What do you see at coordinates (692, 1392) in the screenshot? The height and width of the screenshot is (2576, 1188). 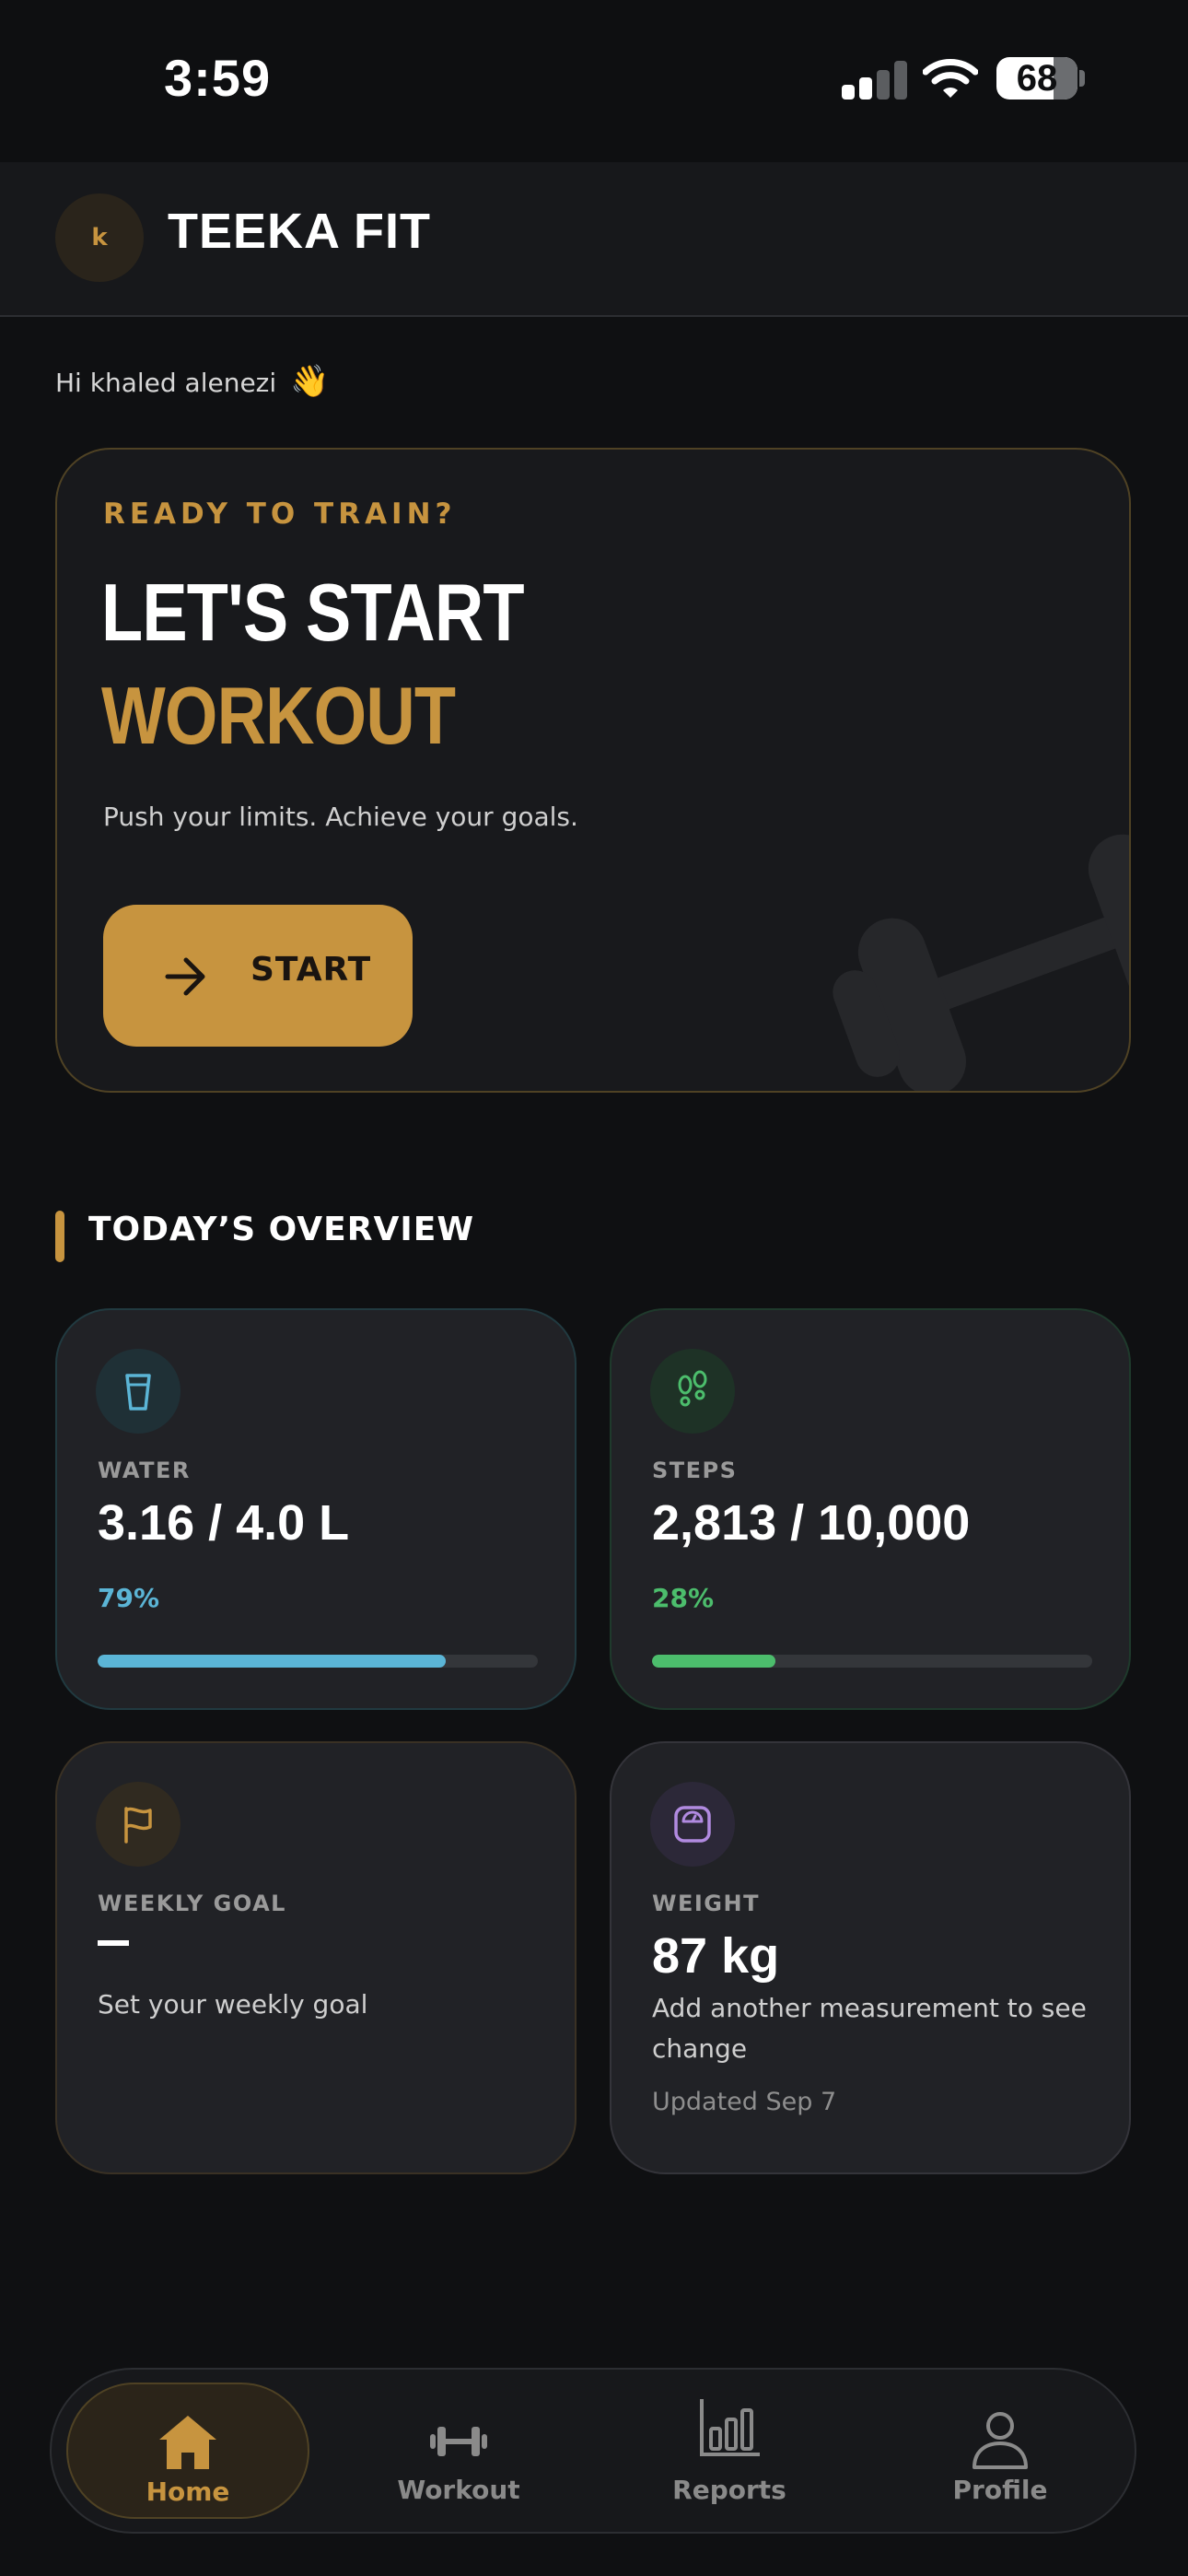 I see `footprints-icon` at bounding box center [692, 1392].